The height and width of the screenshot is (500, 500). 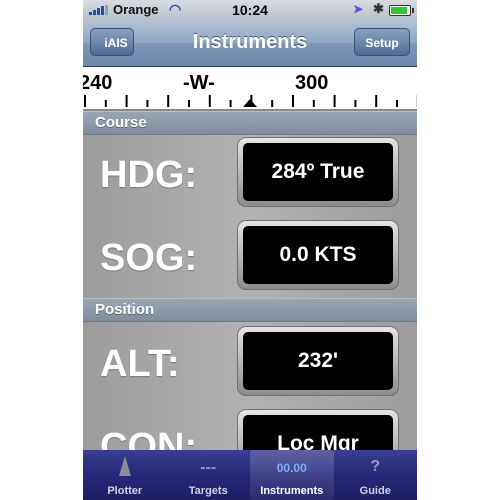 What do you see at coordinates (149, 258) in the screenshot?
I see `sog-label: SOG:` at bounding box center [149, 258].